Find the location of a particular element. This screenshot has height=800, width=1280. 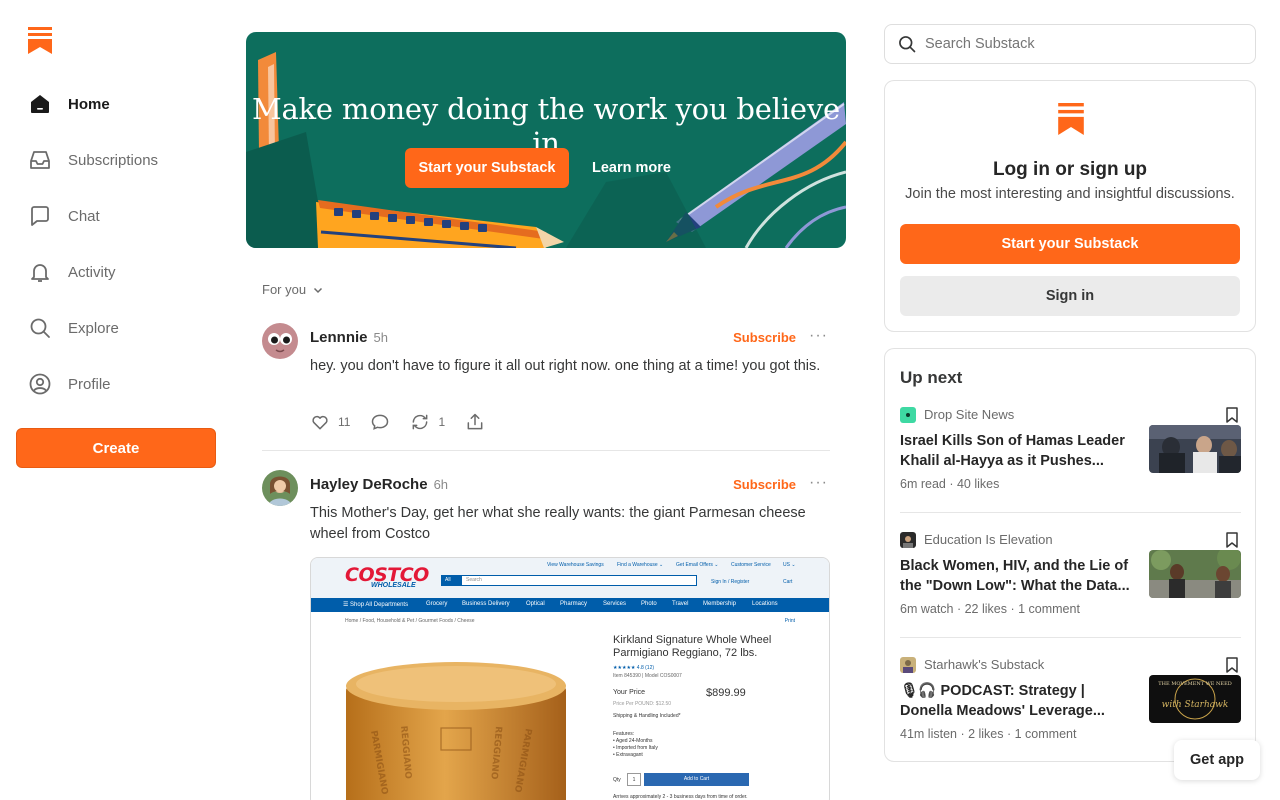

costco-qty-input: 1 is located at coordinates (634, 779).